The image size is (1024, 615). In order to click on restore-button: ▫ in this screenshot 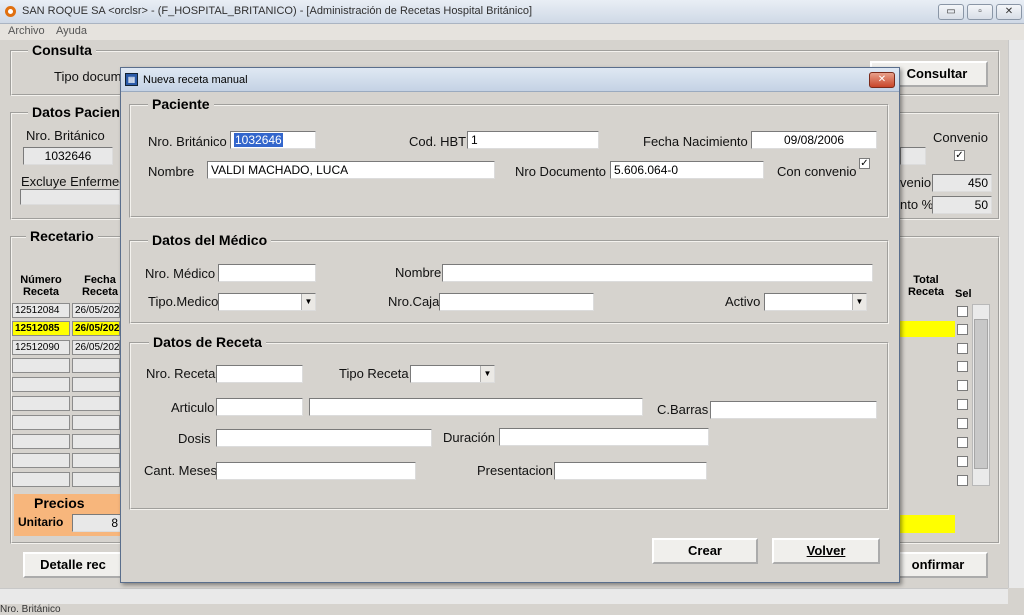, I will do `click(980, 12)`.